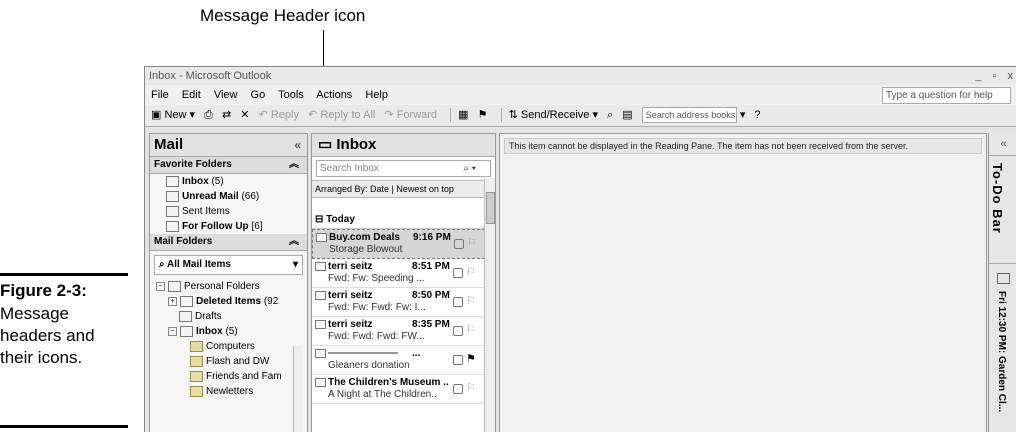 This screenshot has width=1016, height=432. What do you see at coordinates (489, 305) in the screenshot?
I see `message-list-scrollbar` at bounding box center [489, 305].